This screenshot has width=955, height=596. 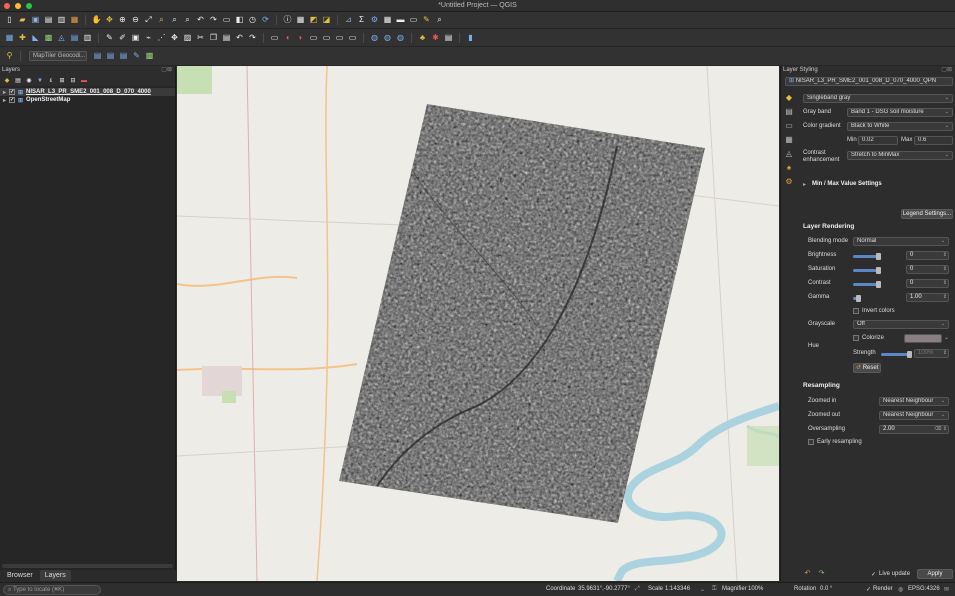 What do you see at coordinates (387, 20) in the screenshot?
I see `toolbox-icon: ▦` at bounding box center [387, 20].